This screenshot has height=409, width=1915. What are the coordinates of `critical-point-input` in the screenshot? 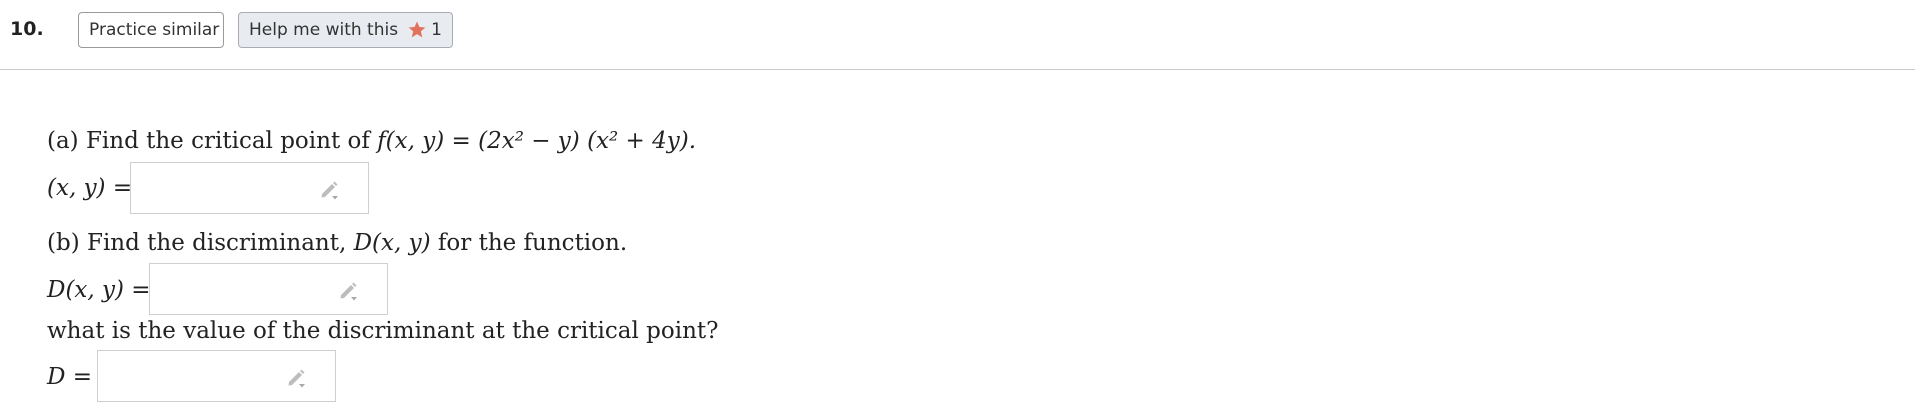 It's located at (249, 188).